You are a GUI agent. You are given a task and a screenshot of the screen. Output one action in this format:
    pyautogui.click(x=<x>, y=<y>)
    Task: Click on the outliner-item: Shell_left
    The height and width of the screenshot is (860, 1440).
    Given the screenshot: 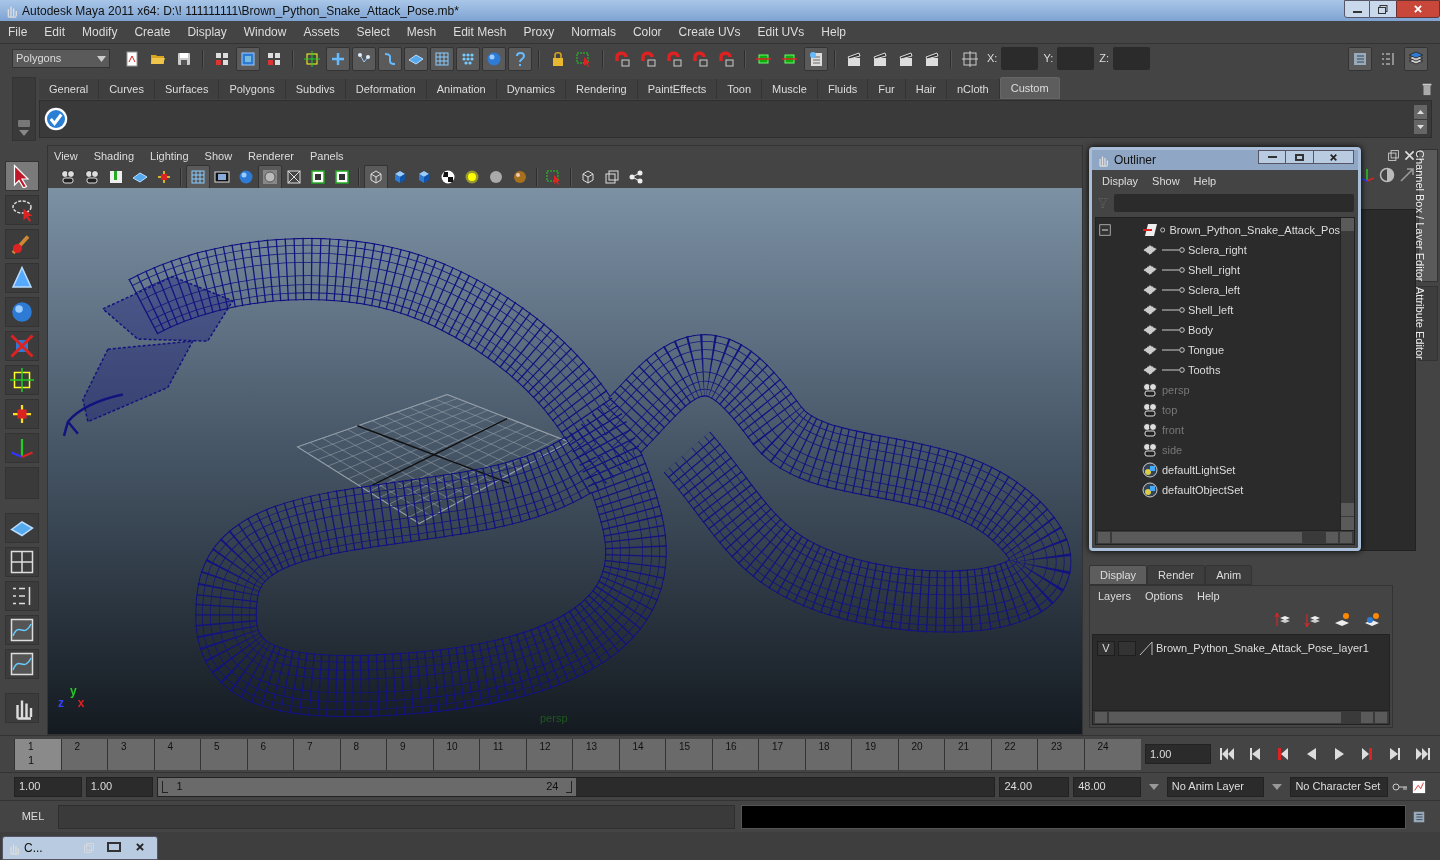 What is the action you would take?
    pyautogui.click(x=1211, y=310)
    